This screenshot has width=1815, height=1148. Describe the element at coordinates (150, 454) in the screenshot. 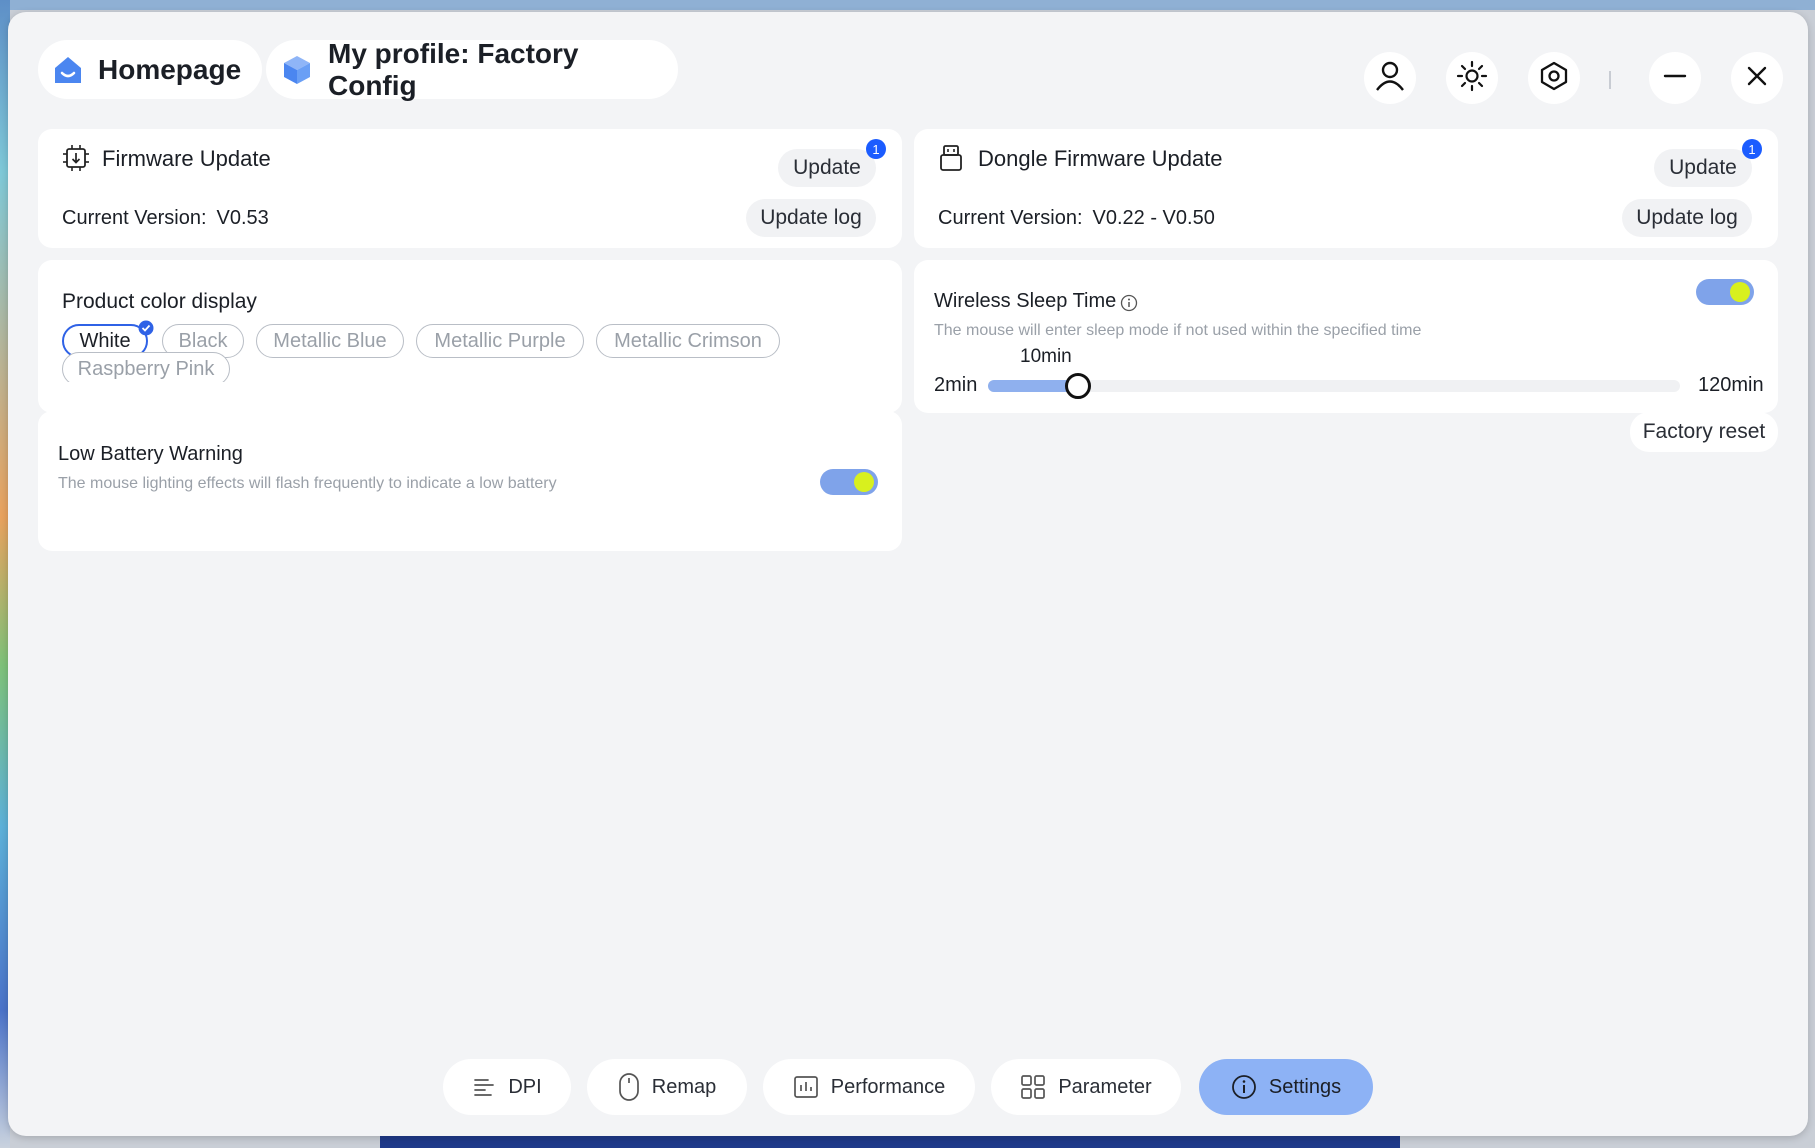

I see `low-battery-title: Low Battery Warning` at that location.